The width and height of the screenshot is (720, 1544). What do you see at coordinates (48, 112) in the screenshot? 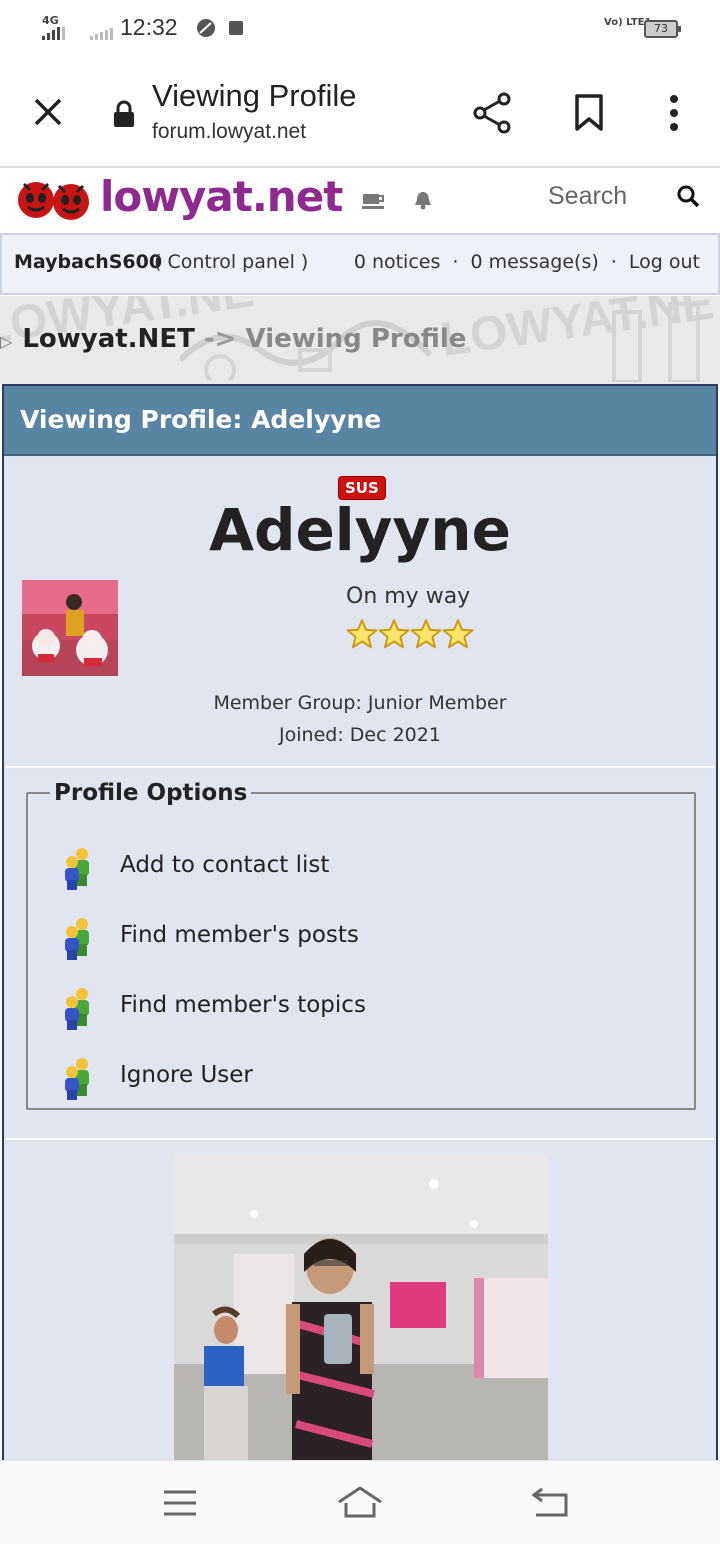
I see `close-icon` at bounding box center [48, 112].